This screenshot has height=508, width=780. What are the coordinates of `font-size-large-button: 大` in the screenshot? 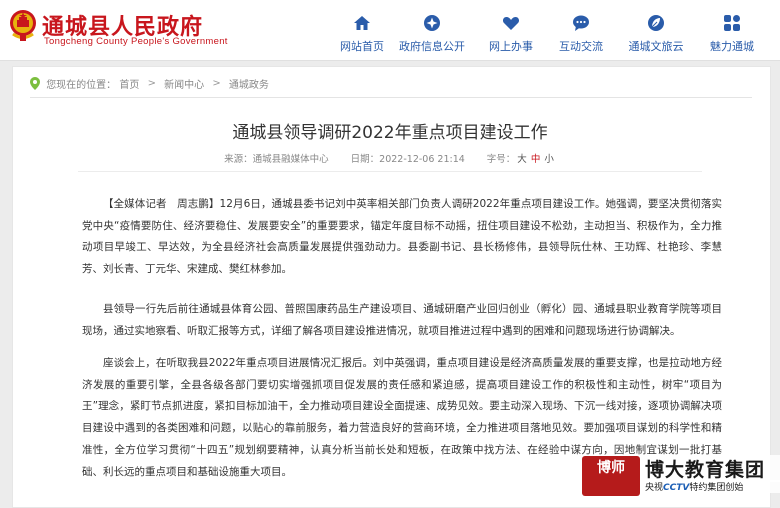 It's located at (522, 158).